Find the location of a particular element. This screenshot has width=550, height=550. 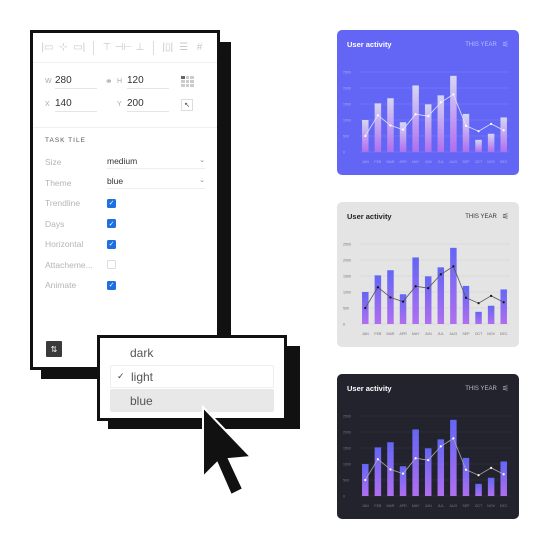

width-input: 280 is located at coordinates (76, 82).